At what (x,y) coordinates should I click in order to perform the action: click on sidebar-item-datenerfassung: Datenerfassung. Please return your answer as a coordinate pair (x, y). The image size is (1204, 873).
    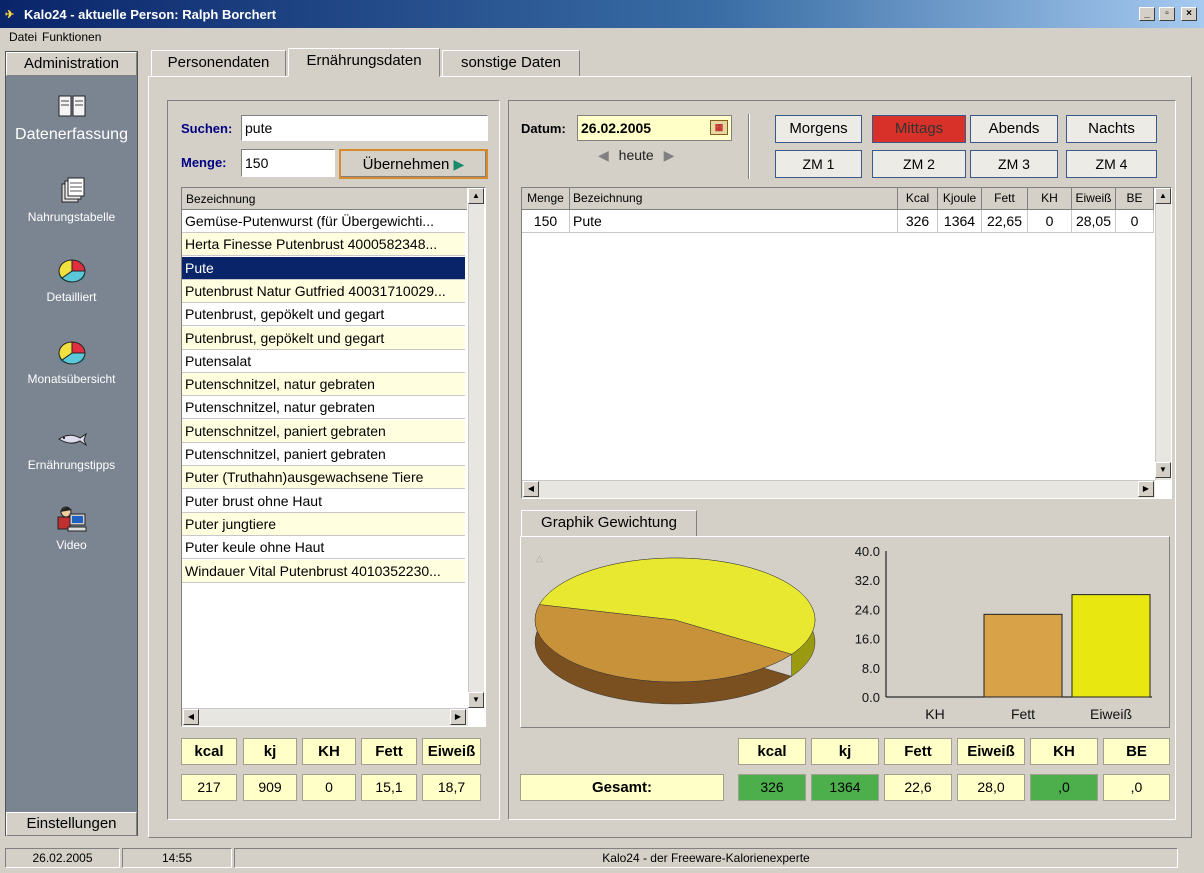
    Looking at the image, I should click on (71, 118).